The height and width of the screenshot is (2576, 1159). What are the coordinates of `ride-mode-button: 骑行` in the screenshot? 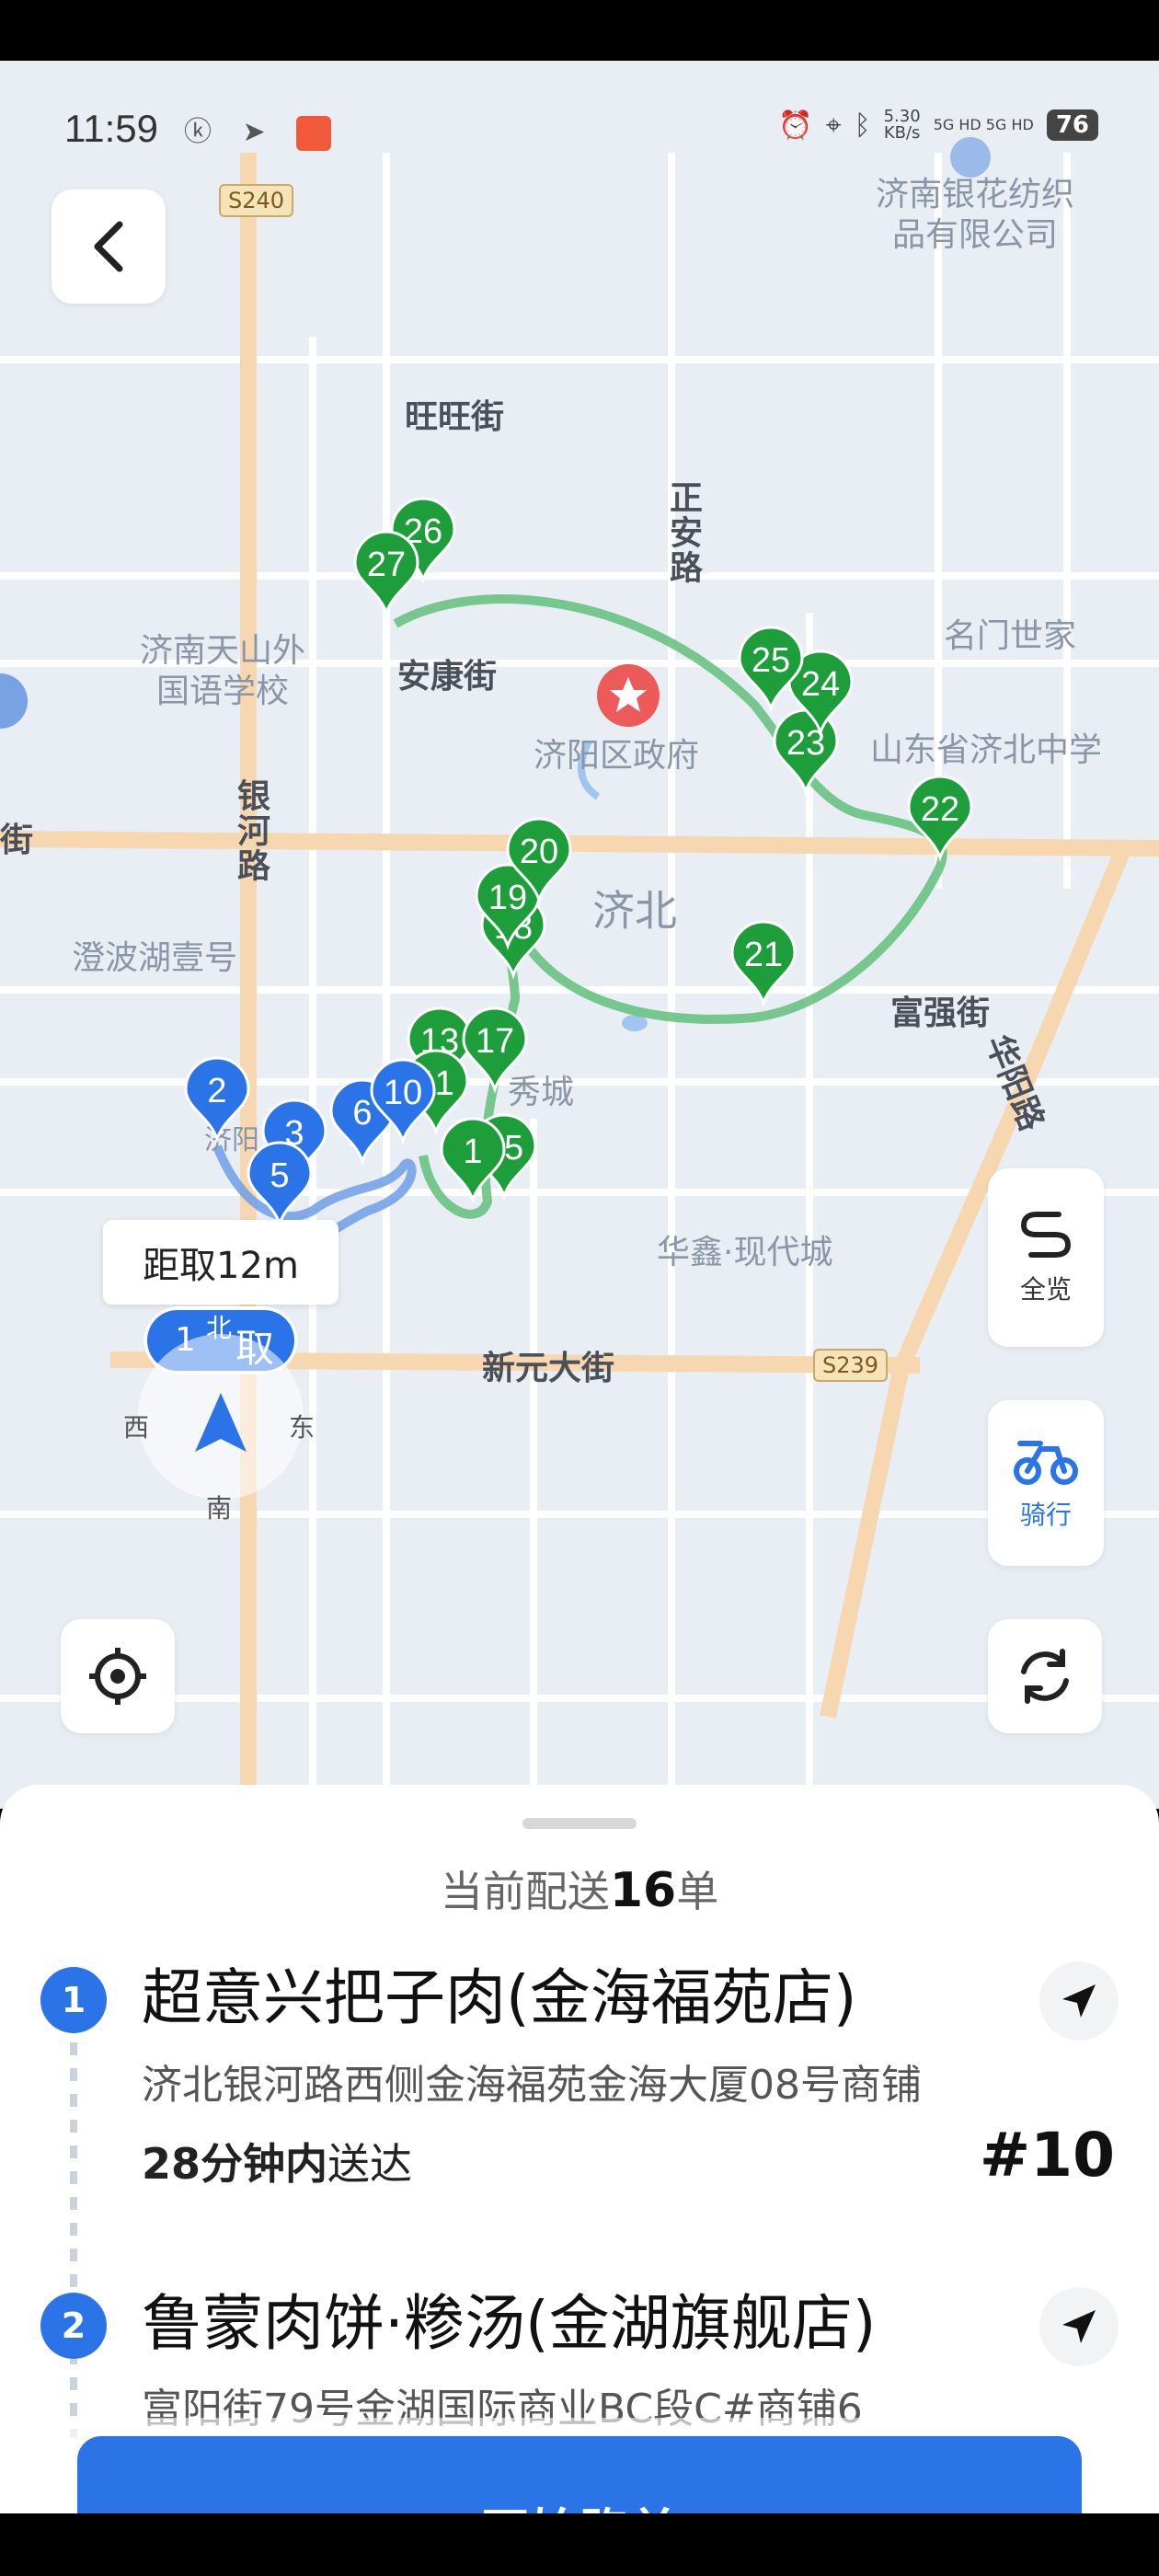 It's located at (1046, 1483).